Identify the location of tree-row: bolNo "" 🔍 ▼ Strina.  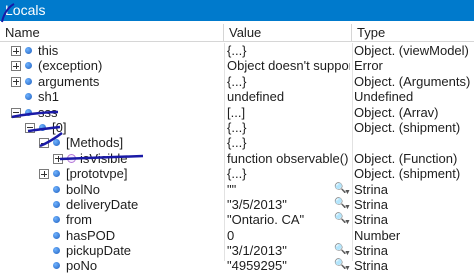
(237, 189).